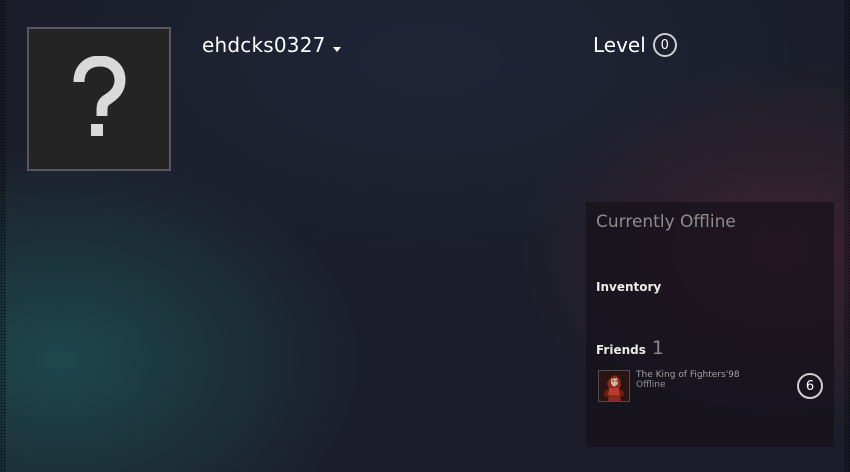 This screenshot has width=850, height=472. I want to click on profile-avatar: ?, so click(99, 99).